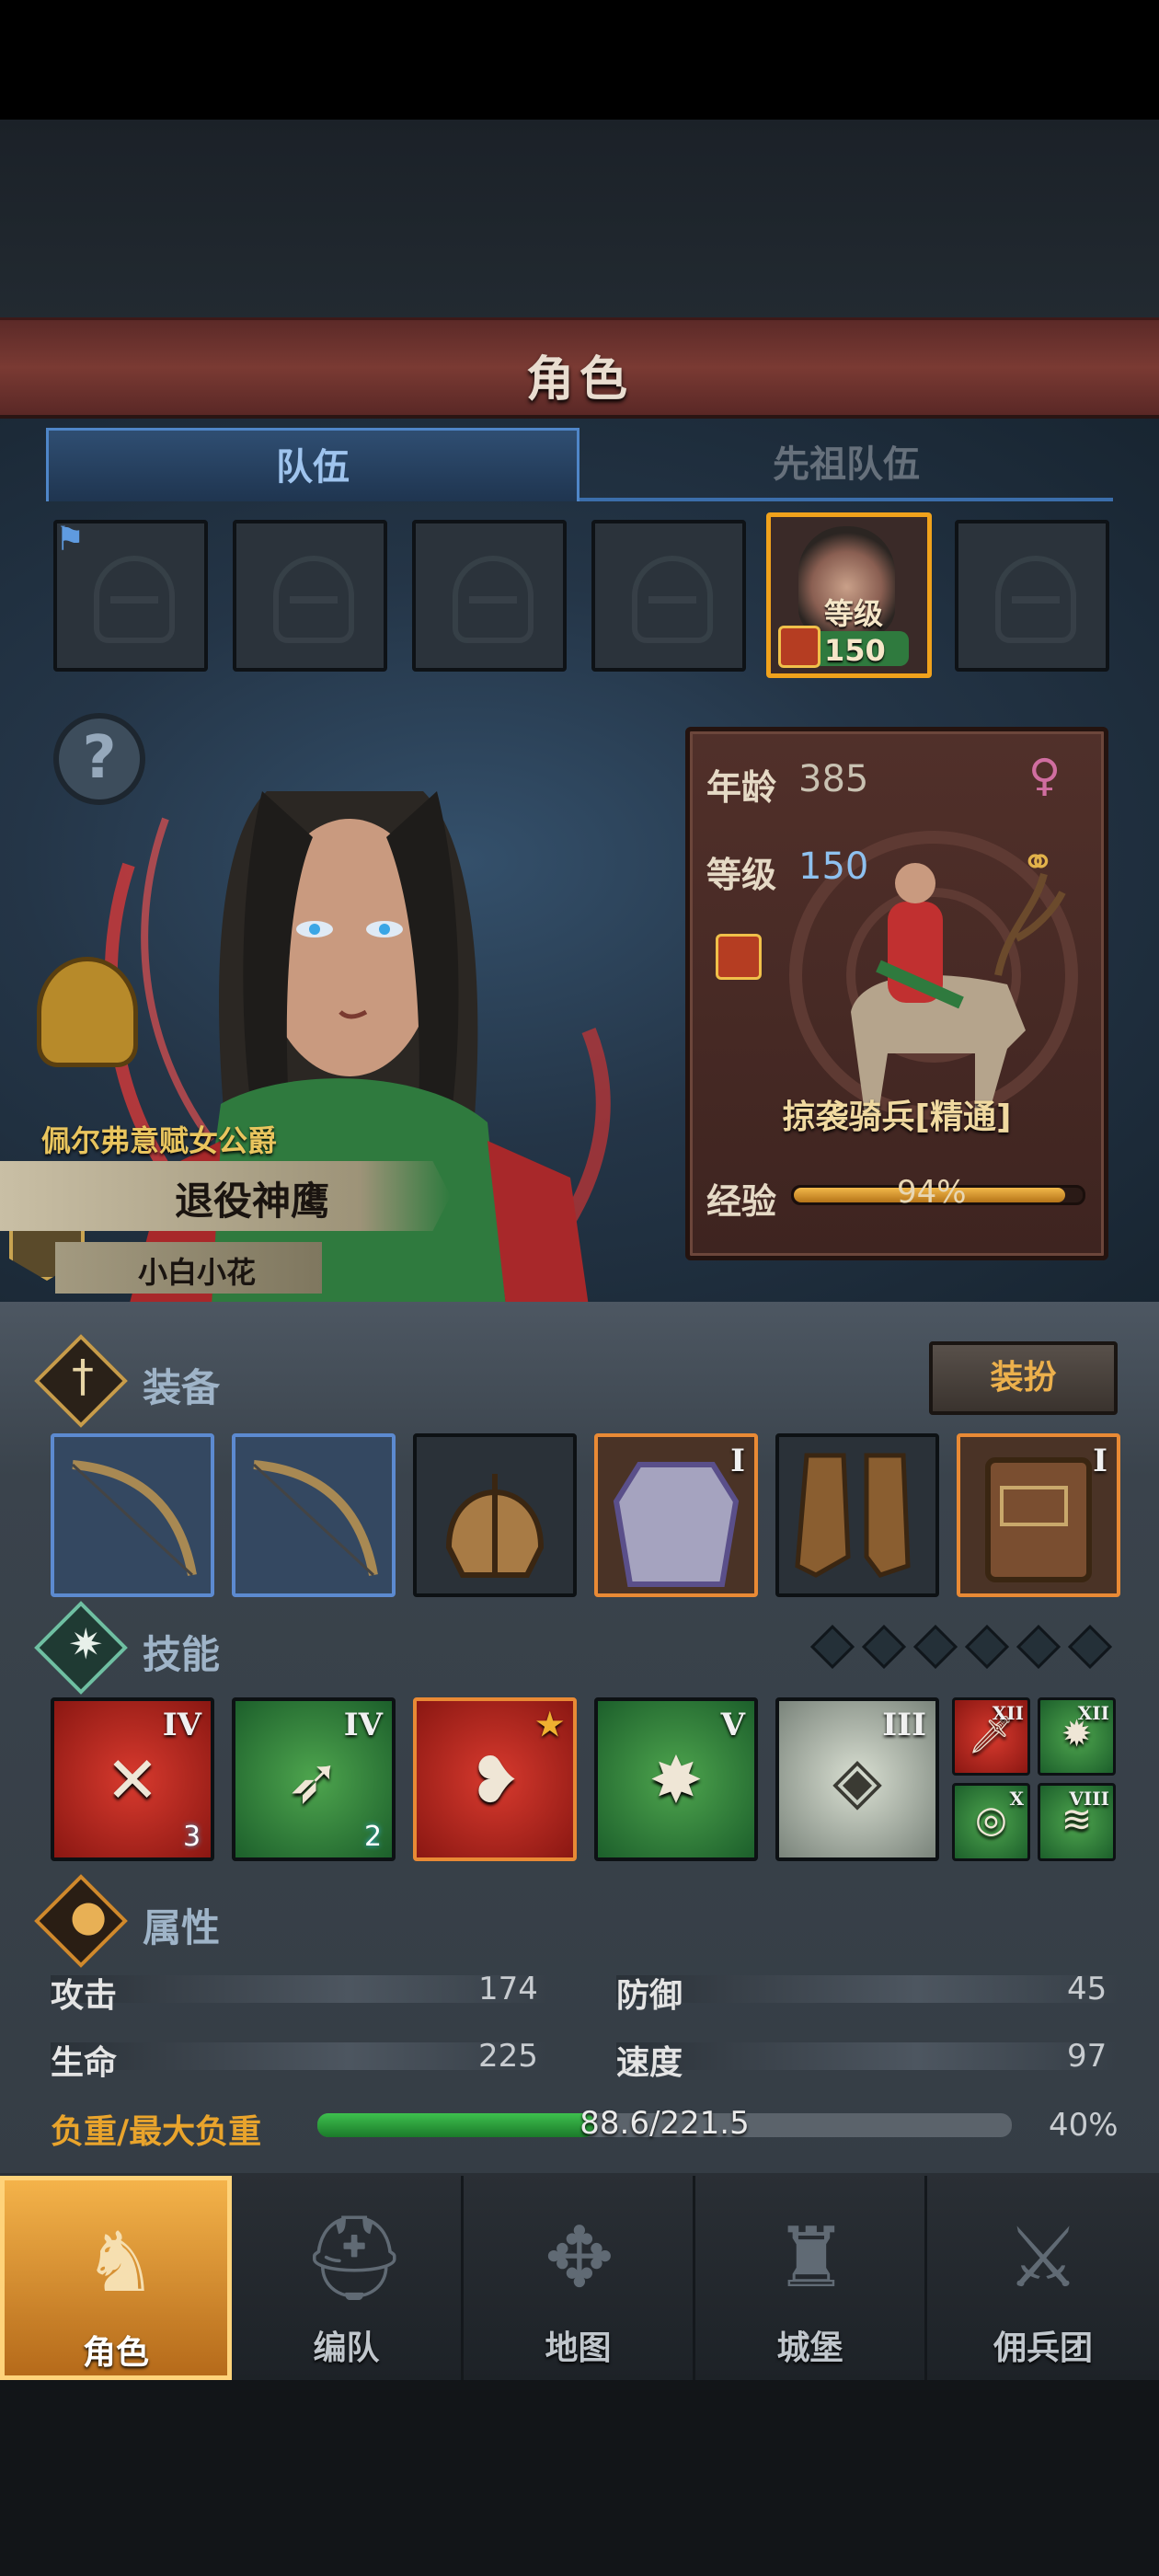  What do you see at coordinates (299, 1989) in the screenshot?
I see `attack-bar` at bounding box center [299, 1989].